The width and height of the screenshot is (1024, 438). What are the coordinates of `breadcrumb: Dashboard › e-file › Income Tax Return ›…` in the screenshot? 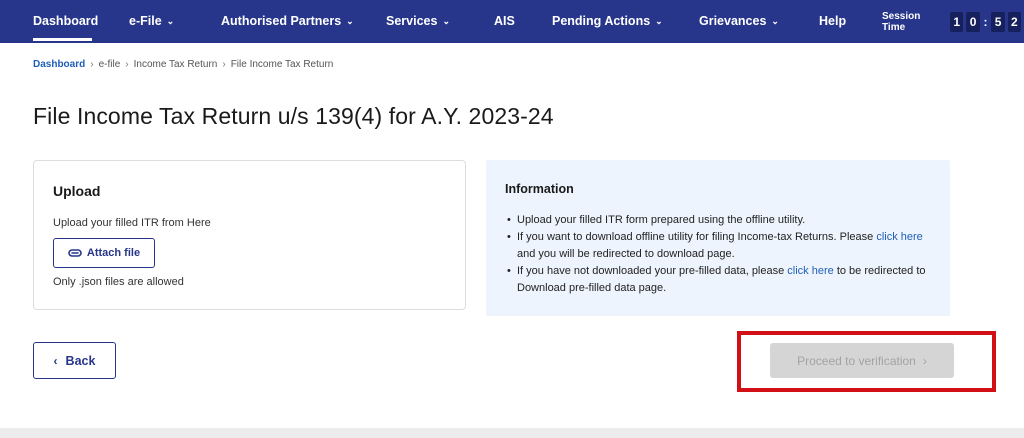 It's located at (183, 64).